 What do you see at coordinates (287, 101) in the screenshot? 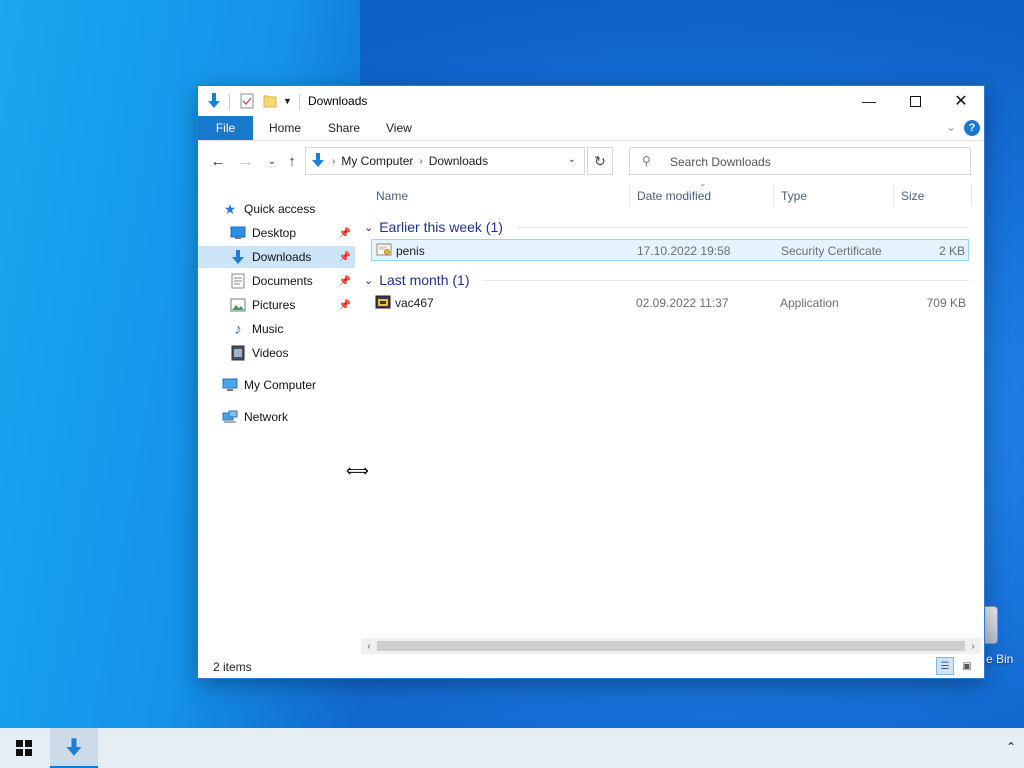
I see `customize-qa-dropdown-icon: ▼` at bounding box center [287, 101].